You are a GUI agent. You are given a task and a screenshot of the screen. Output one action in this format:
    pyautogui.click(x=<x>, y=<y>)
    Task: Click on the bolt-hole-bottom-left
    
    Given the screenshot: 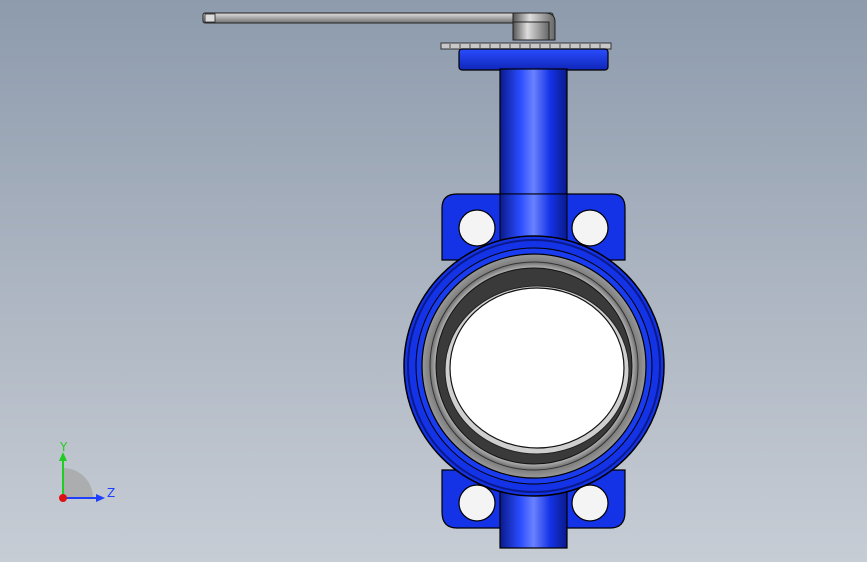 What is the action you would take?
    pyautogui.click(x=477, y=503)
    